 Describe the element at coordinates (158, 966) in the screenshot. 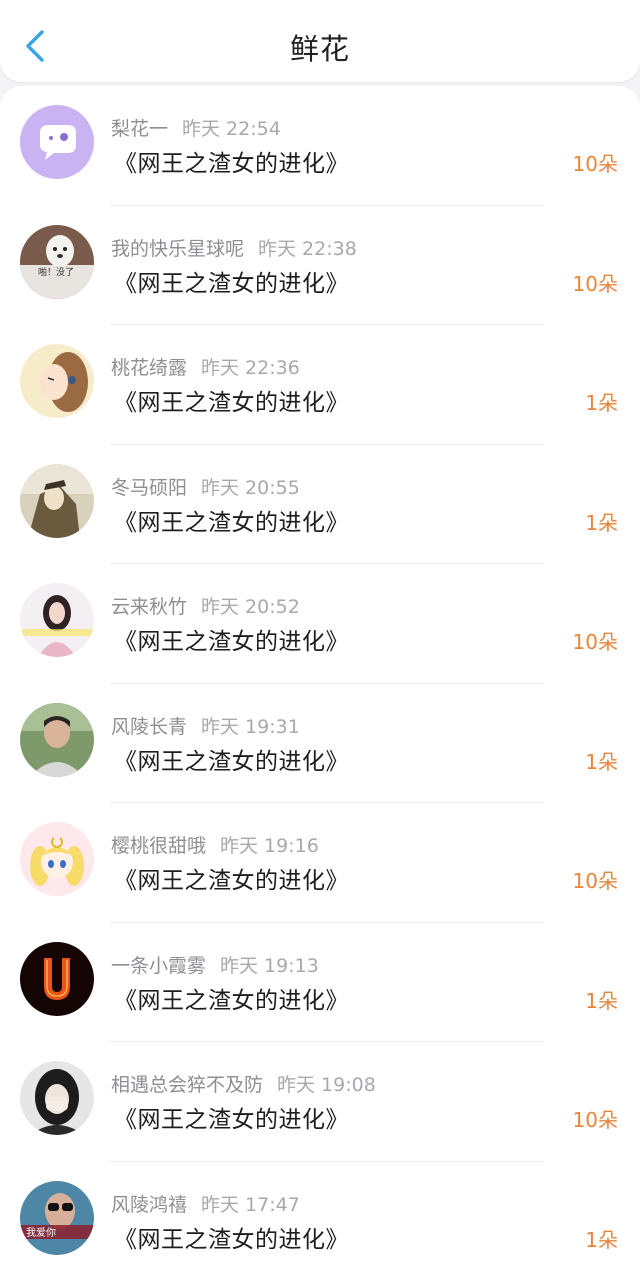

I see `user-name: 一条小霞雾` at that location.